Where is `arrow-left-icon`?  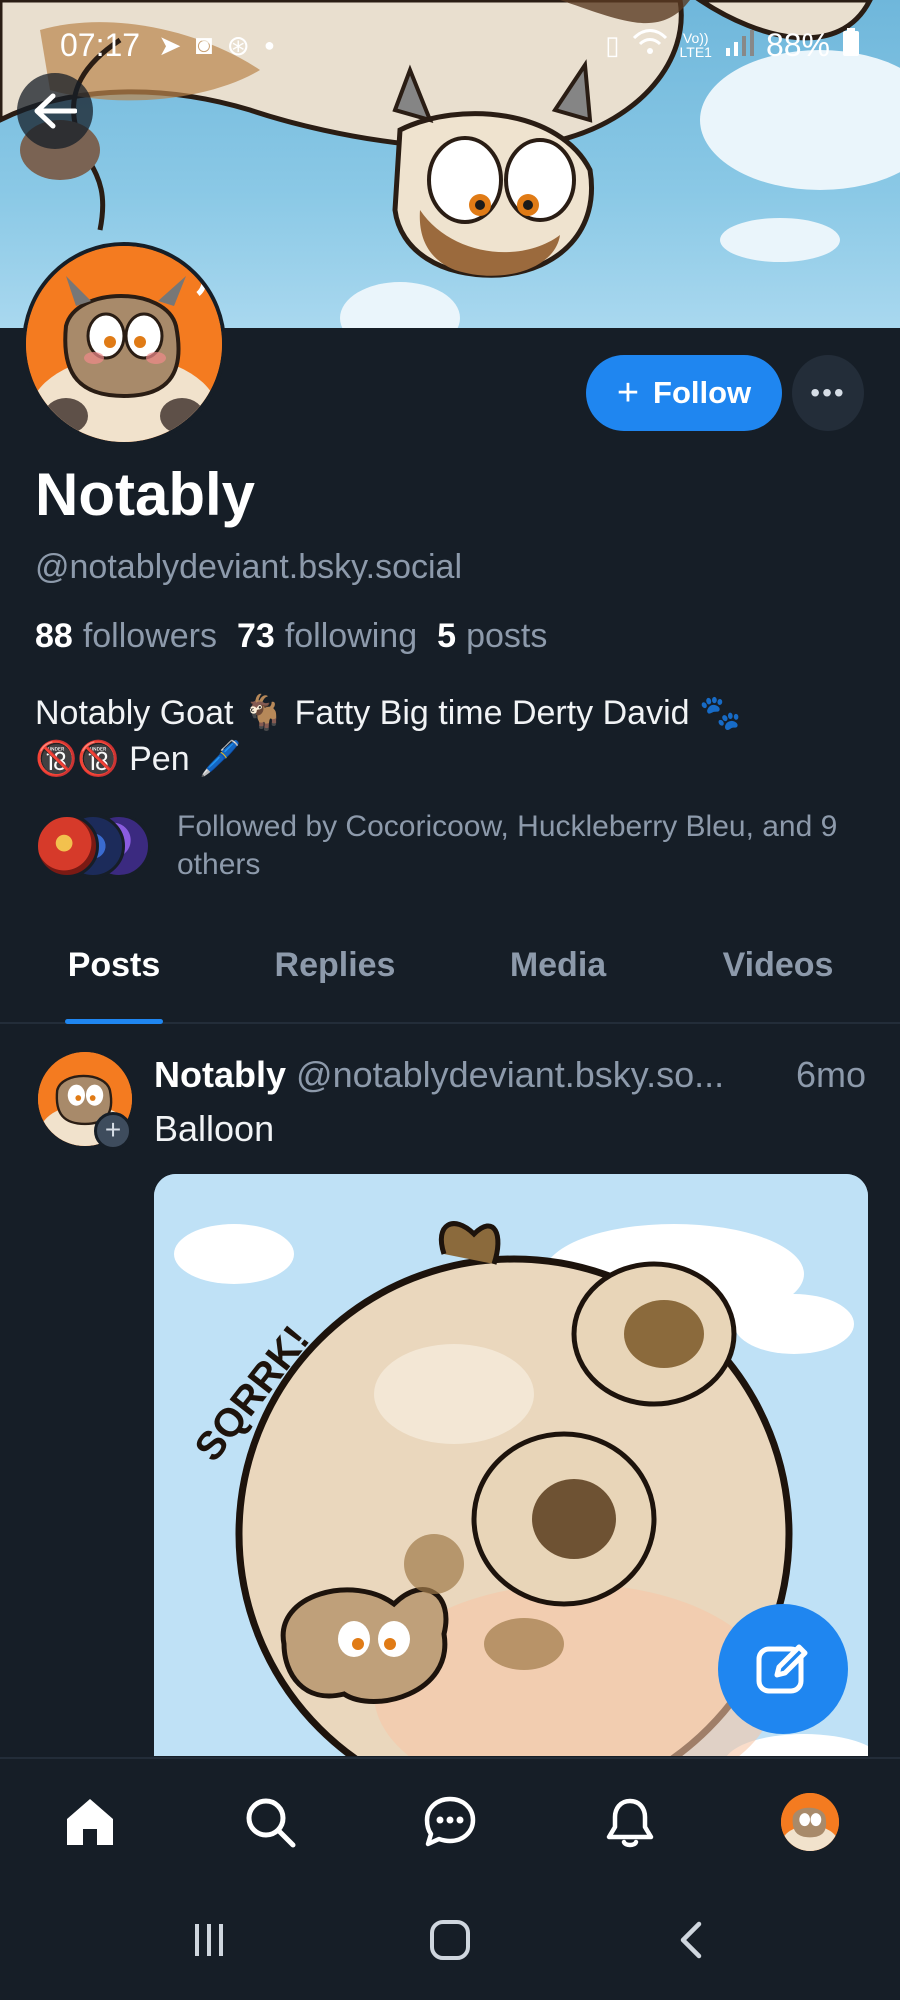
arrow-left-icon is located at coordinates (55, 111).